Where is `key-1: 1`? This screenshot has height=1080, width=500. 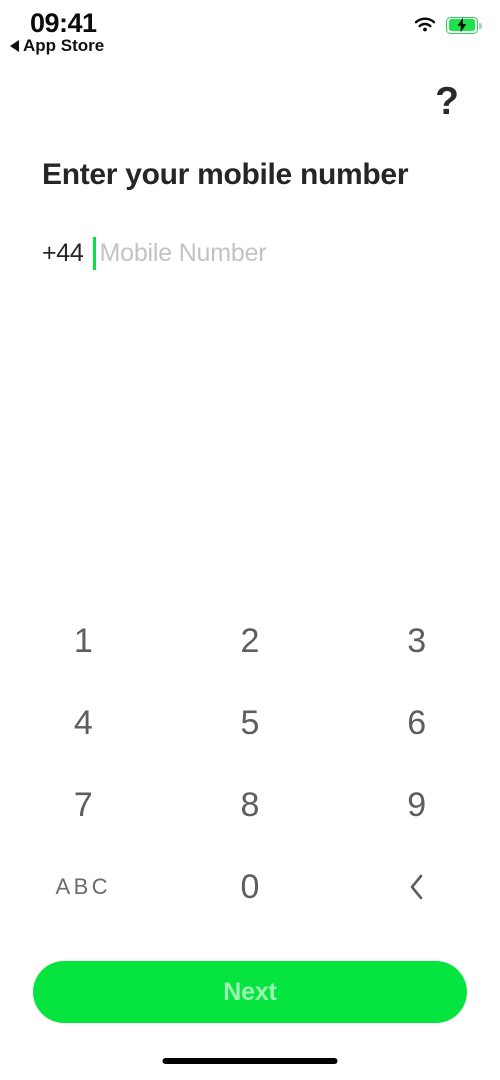
key-1: 1 is located at coordinates (83, 641).